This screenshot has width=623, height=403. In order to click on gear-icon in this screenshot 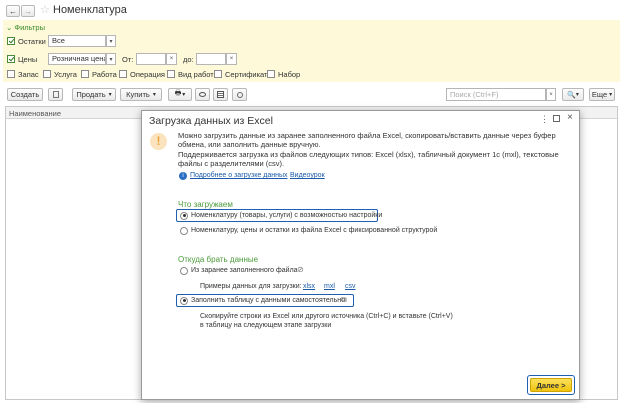, I will do `click(239, 94)`.